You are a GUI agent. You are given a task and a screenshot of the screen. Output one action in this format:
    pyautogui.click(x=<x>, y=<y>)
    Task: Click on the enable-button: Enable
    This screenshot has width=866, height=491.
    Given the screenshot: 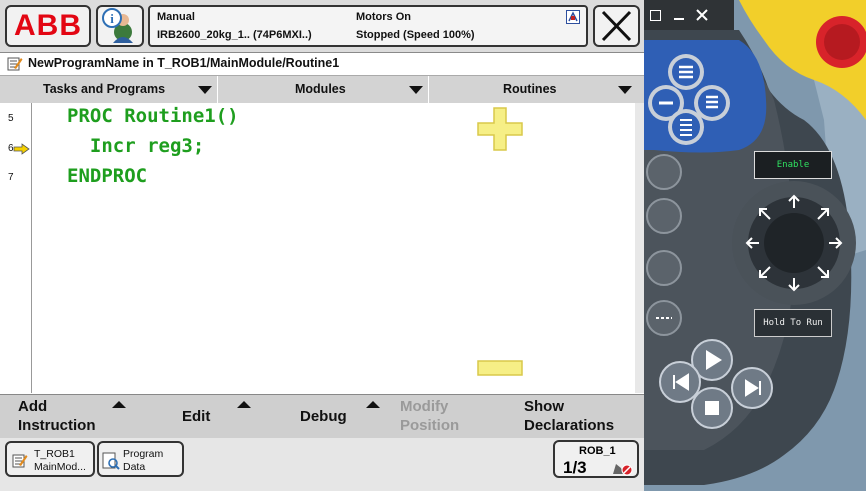 What is the action you would take?
    pyautogui.click(x=793, y=165)
    